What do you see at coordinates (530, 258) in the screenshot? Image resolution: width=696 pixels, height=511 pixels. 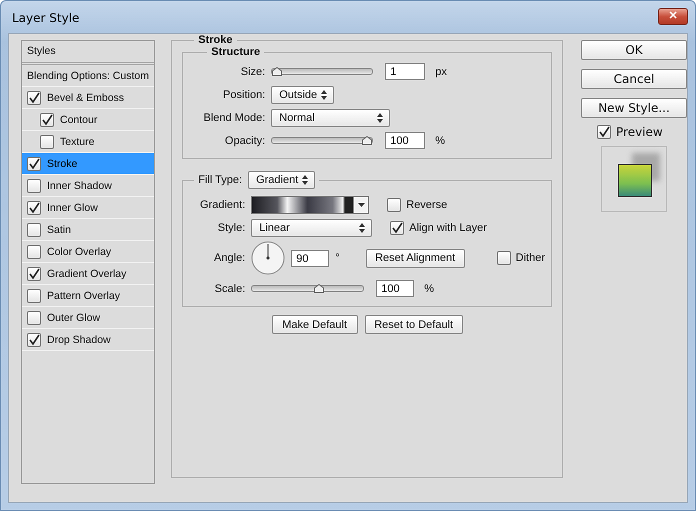 I see `checkbox-label: Dither` at bounding box center [530, 258].